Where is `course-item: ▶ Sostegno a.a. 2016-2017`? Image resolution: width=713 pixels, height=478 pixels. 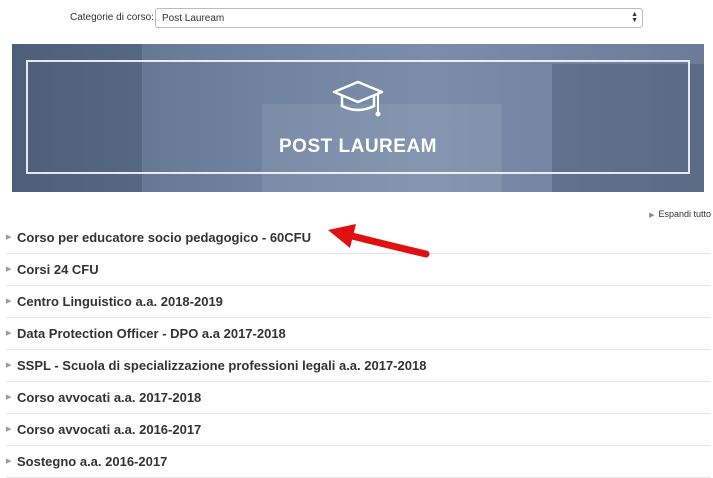 course-item: ▶ Sostegno a.a. 2016-2017 is located at coordinates (358, 462).